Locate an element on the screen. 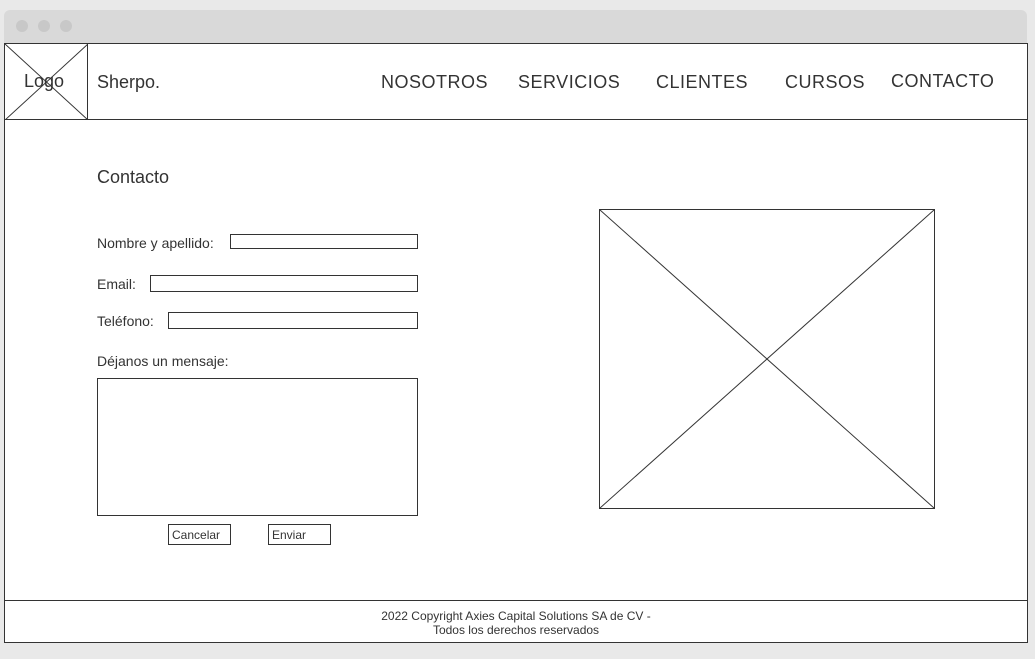 The image size is (1035, 659). name-label: Nombre y apellido: is located at coordinates (155, 243).